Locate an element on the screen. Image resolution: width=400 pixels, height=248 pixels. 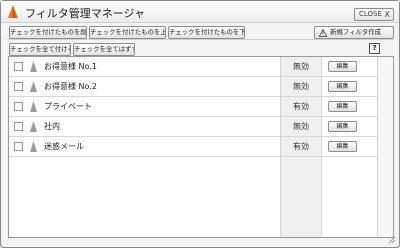
filter-name: お得意様 No.2 is located at coordinates (70, 86).